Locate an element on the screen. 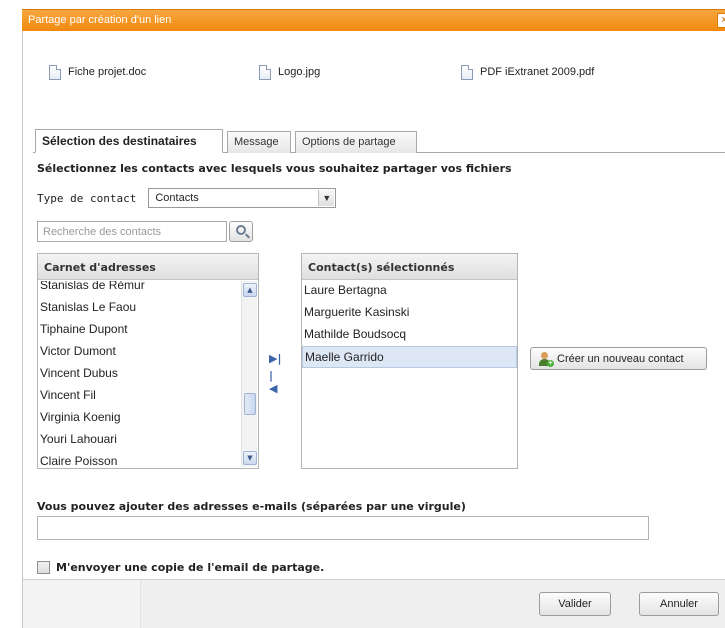  list-item: Youri Lahouari is located at coordinates (139, 440).